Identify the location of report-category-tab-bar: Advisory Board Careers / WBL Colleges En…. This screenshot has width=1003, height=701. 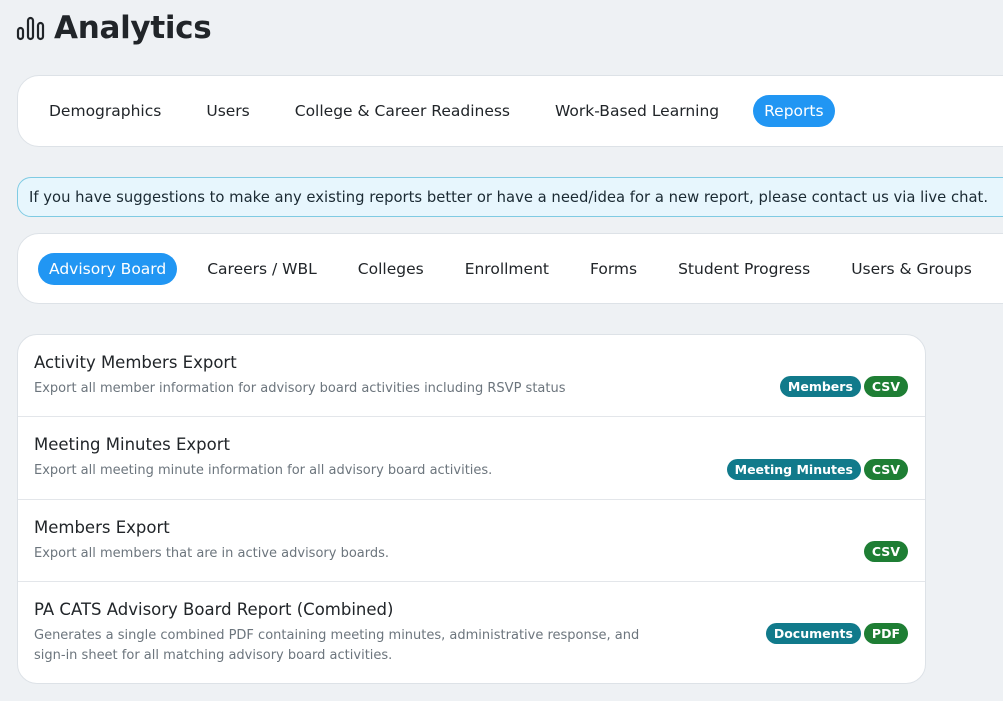
(510, 268).